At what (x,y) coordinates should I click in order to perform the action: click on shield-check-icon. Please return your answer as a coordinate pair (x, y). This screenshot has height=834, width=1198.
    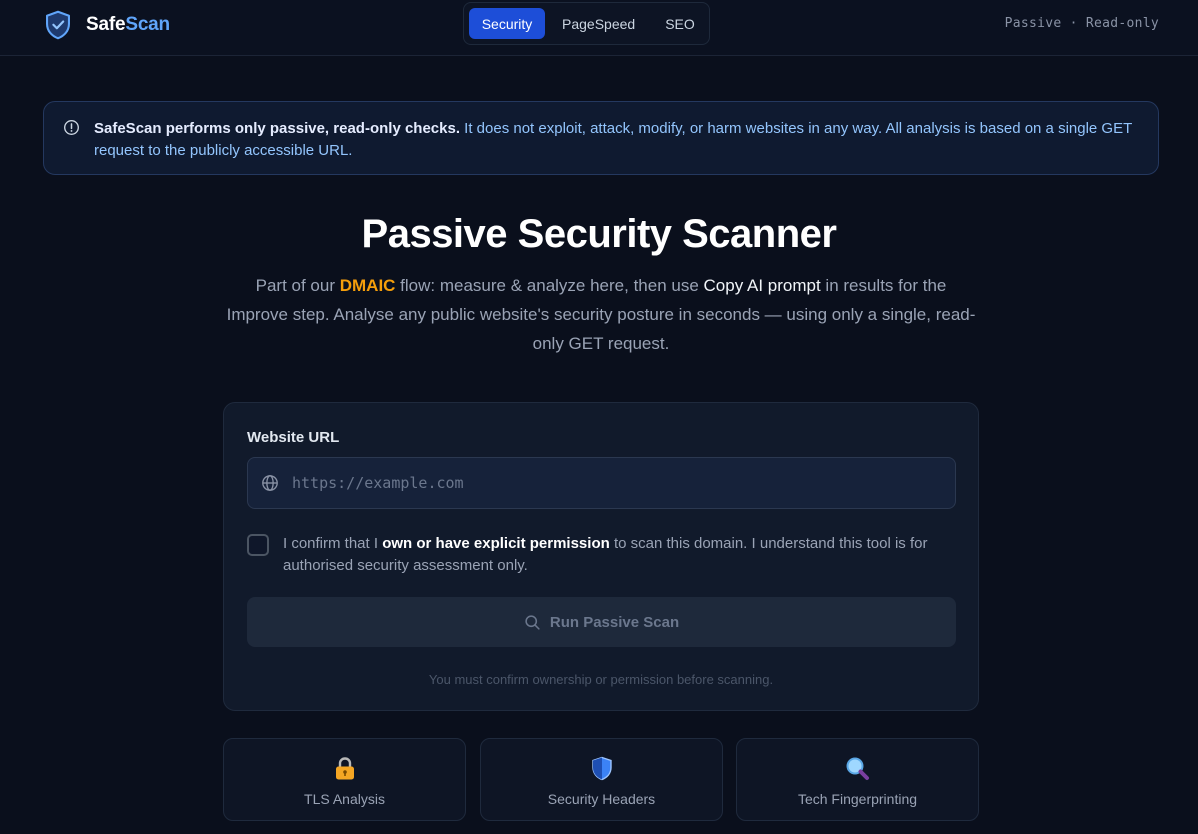
    Looking at the image, I should click on (58, 25).